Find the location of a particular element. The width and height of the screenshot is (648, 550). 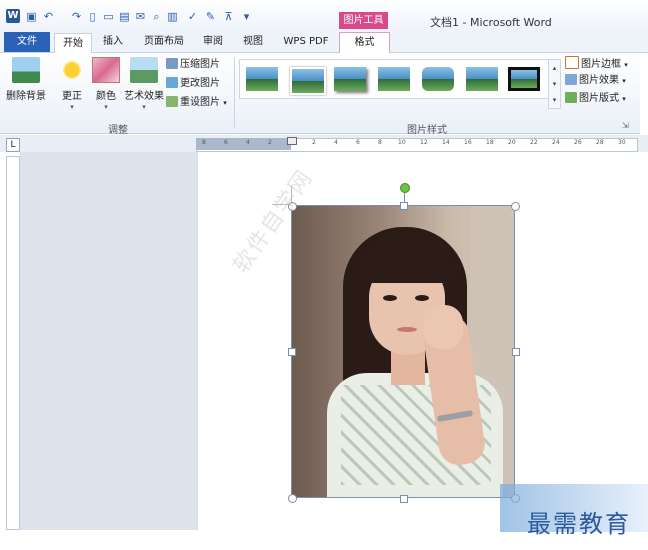

compress-pictures-button: 压缩图片 is located at coordinates (193, 65).